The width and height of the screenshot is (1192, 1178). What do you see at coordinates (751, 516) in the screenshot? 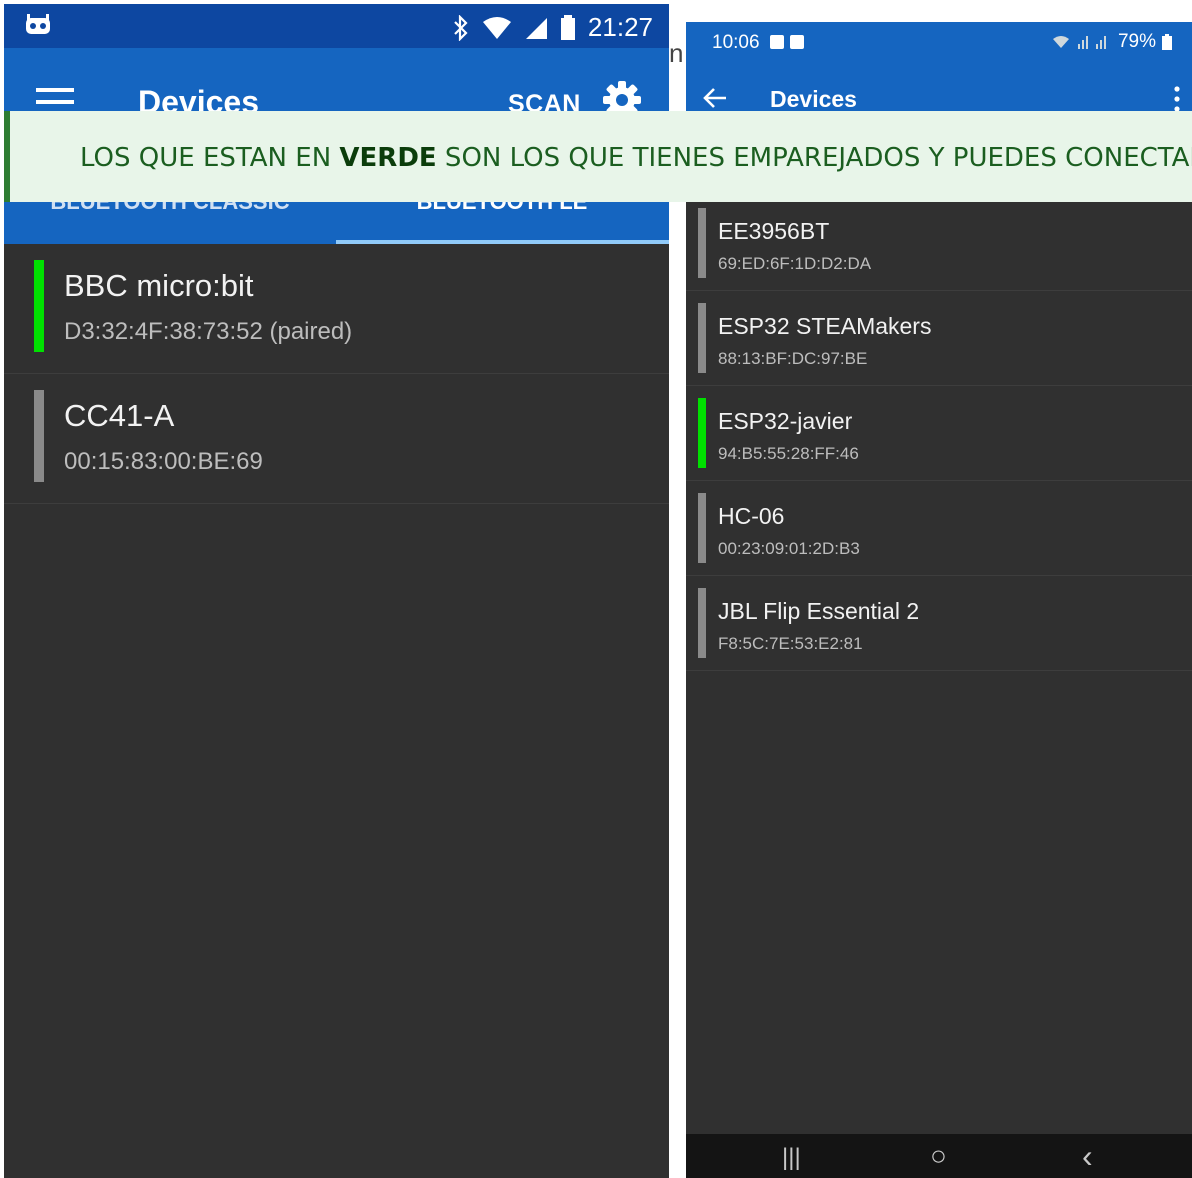
I see `device-name: HC-06` at bounding box center [751, 516].